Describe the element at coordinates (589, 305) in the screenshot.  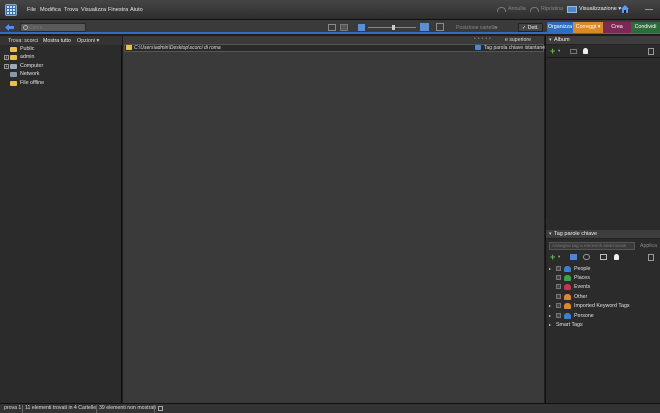
I see `keyword-imported: ▸ Imported Keyword Tags` at that location.